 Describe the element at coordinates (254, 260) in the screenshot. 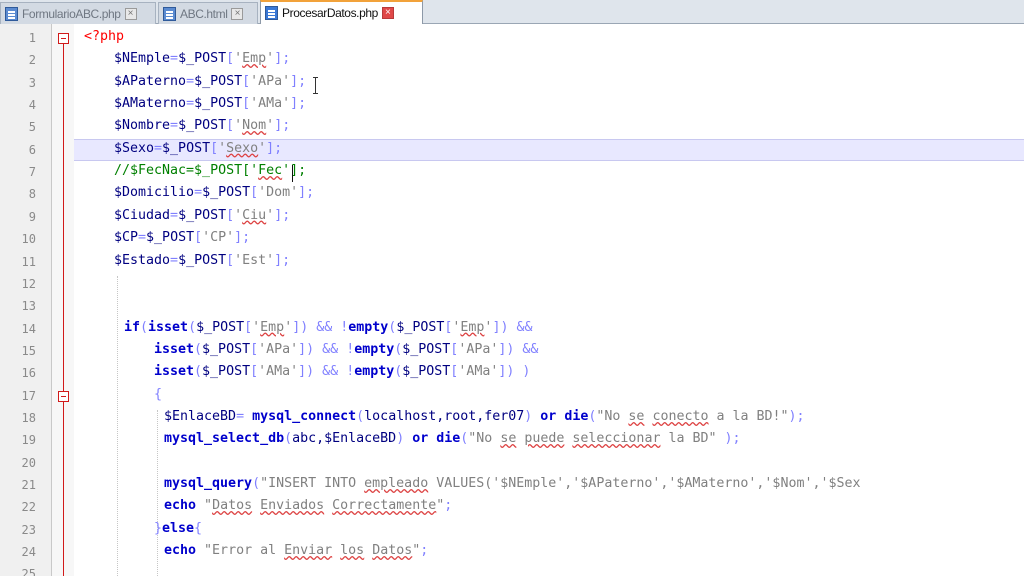

I see `code-token: 'Est'` at that location.